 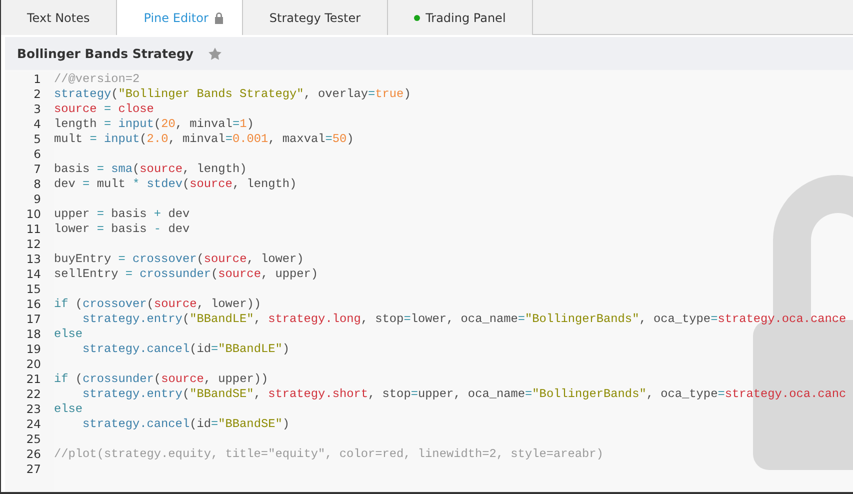 What do you see at coordinates (33, 304) in the screenshot?
I see `line-number: 16` at bounding box center [33, 304].